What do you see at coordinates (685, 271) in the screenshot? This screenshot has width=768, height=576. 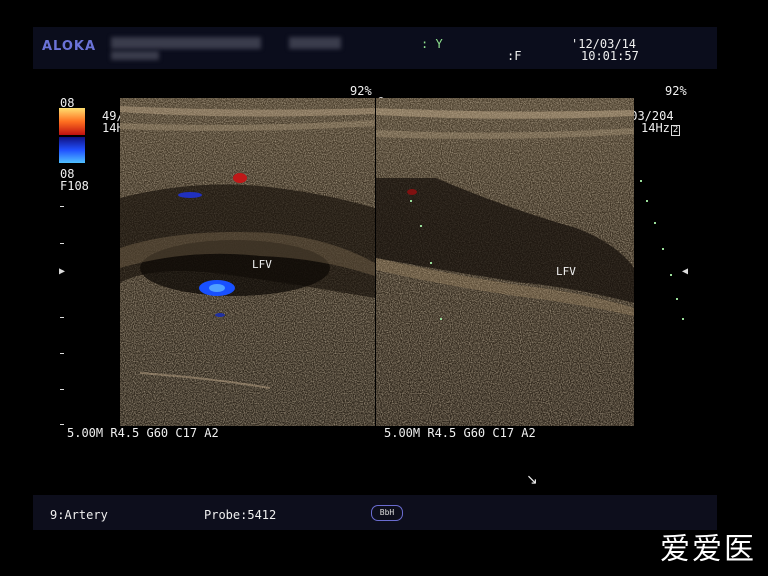 I see `right-focus-arrow-icon: ◀` at bounding box center [685, 271].